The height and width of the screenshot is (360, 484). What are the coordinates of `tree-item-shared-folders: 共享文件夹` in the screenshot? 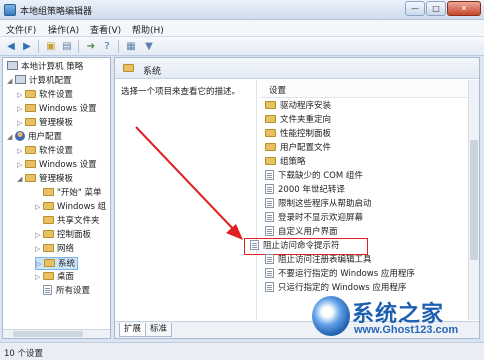 It's located at (67, 221).